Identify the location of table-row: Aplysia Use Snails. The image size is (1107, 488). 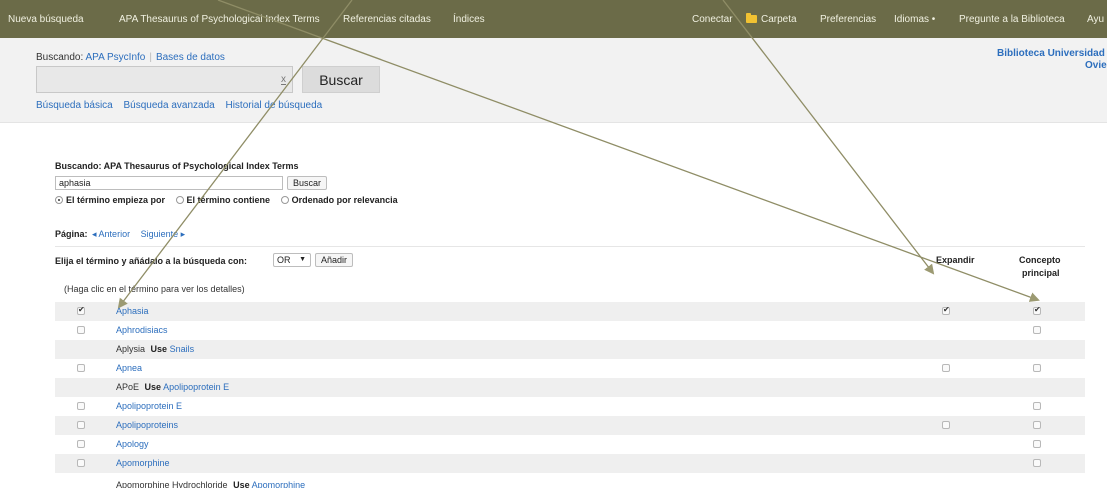
(570, 349).